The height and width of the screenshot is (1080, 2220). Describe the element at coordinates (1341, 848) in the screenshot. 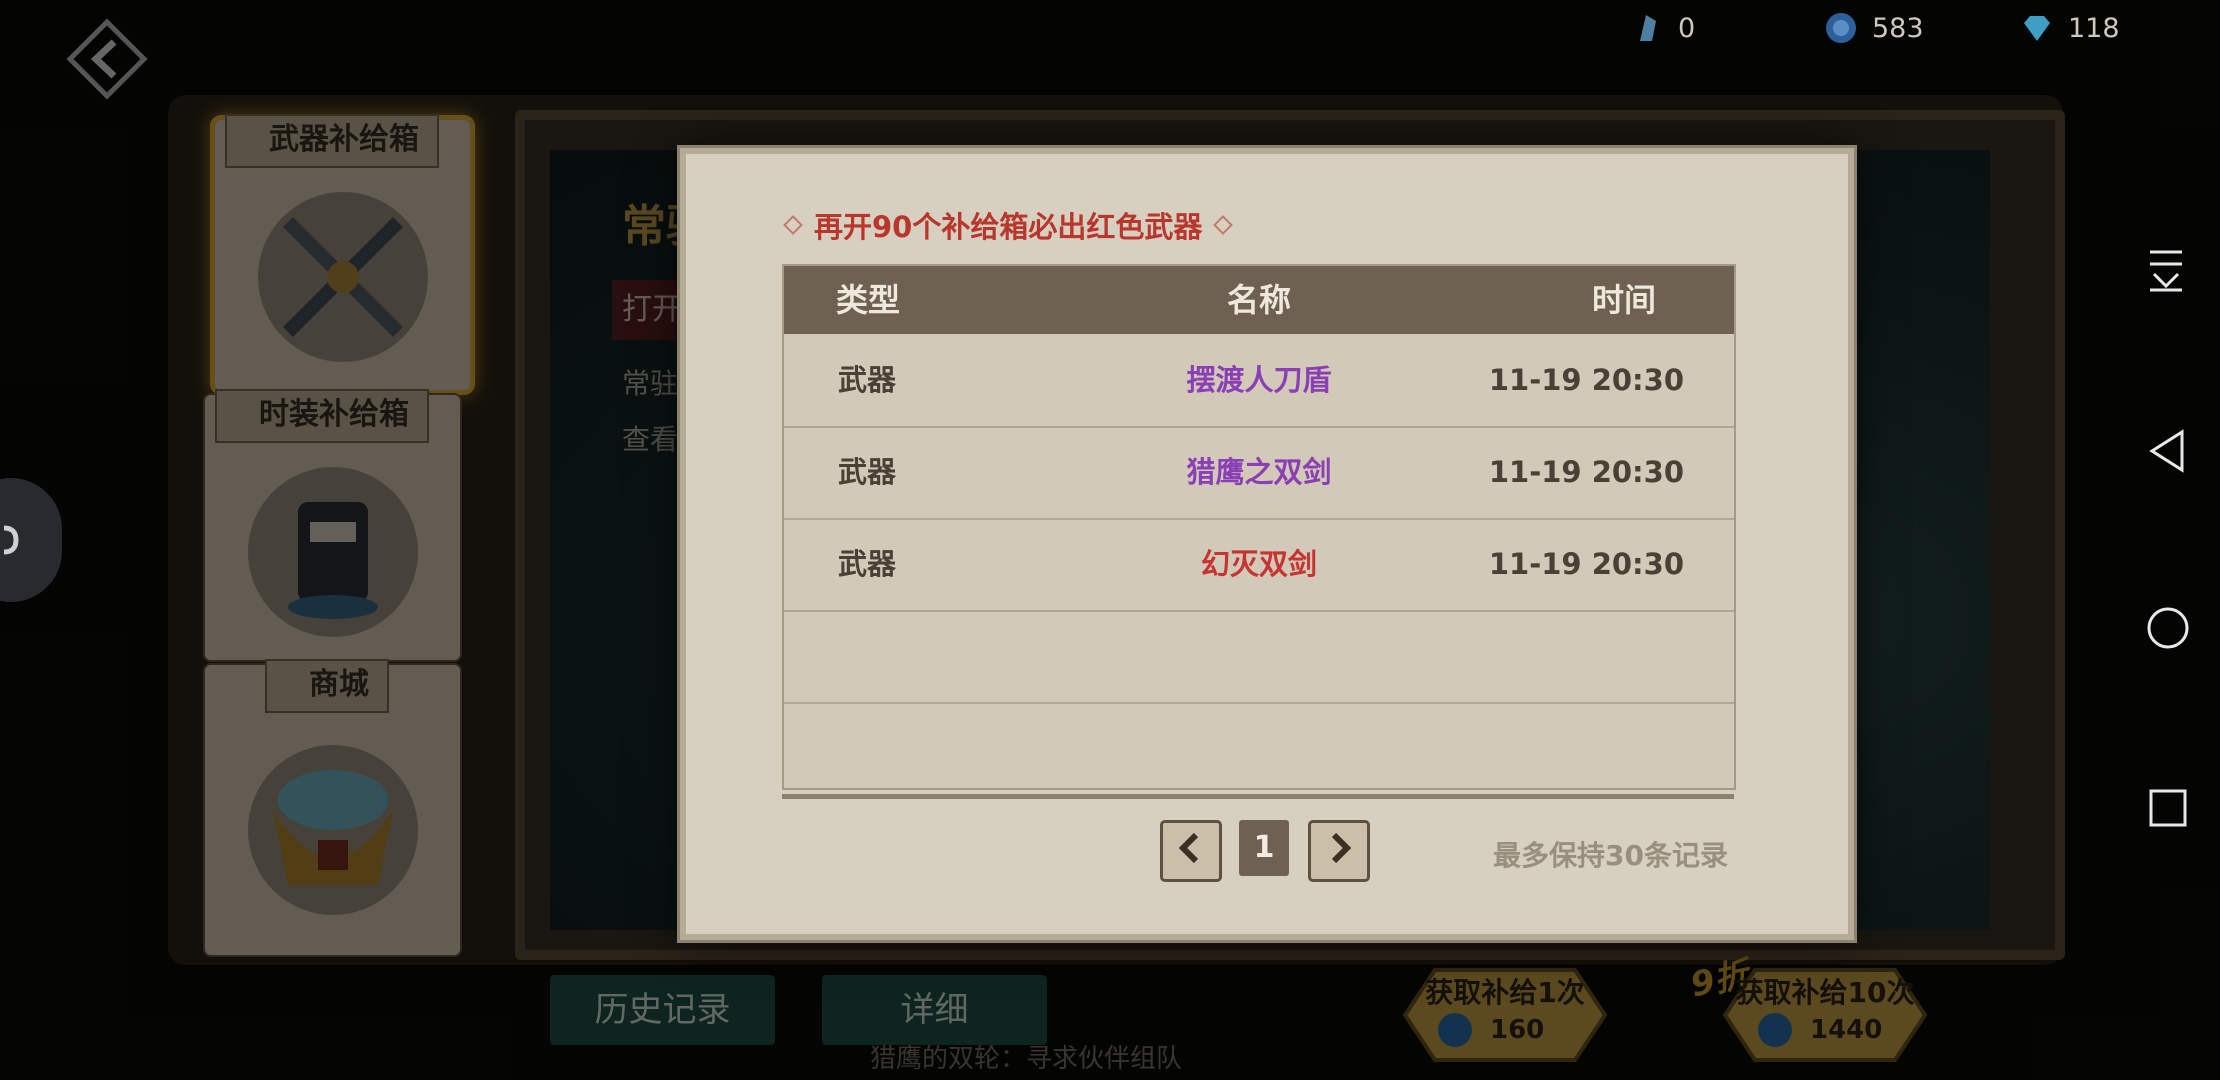

I see `chevron-right-icon` at that location.